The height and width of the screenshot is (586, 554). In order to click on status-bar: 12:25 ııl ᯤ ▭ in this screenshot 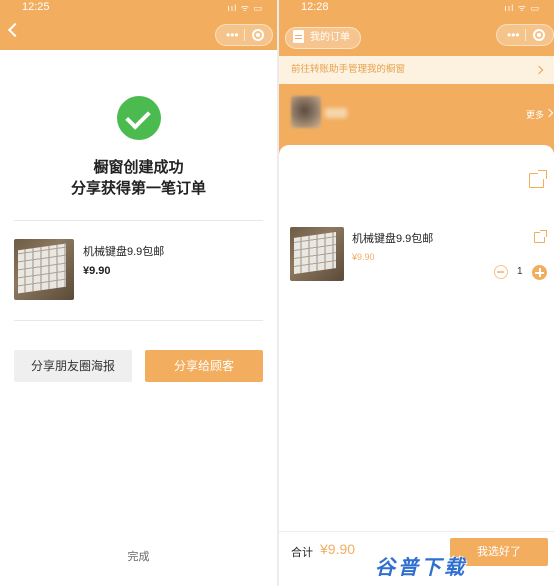, I will do `click(138, 7)`.